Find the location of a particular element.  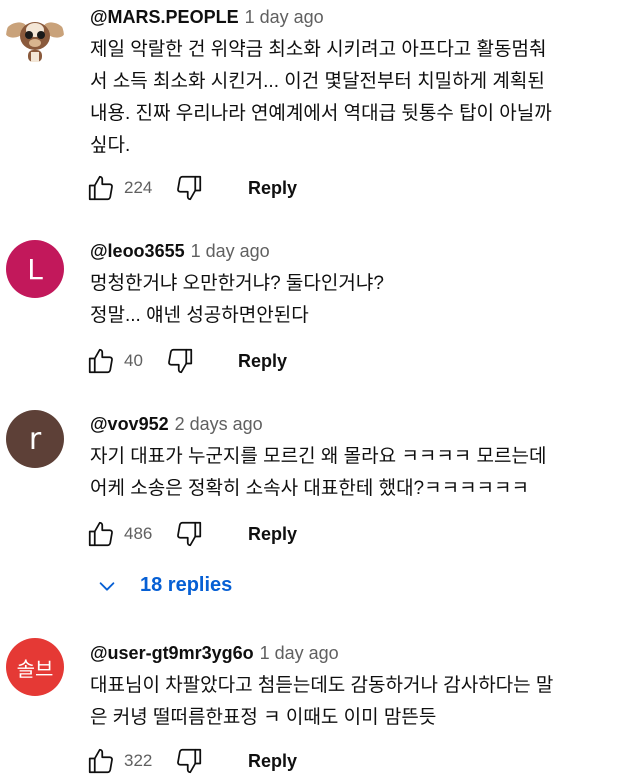

comment-actions: 322 Reply is located at coordinates (191, 761).